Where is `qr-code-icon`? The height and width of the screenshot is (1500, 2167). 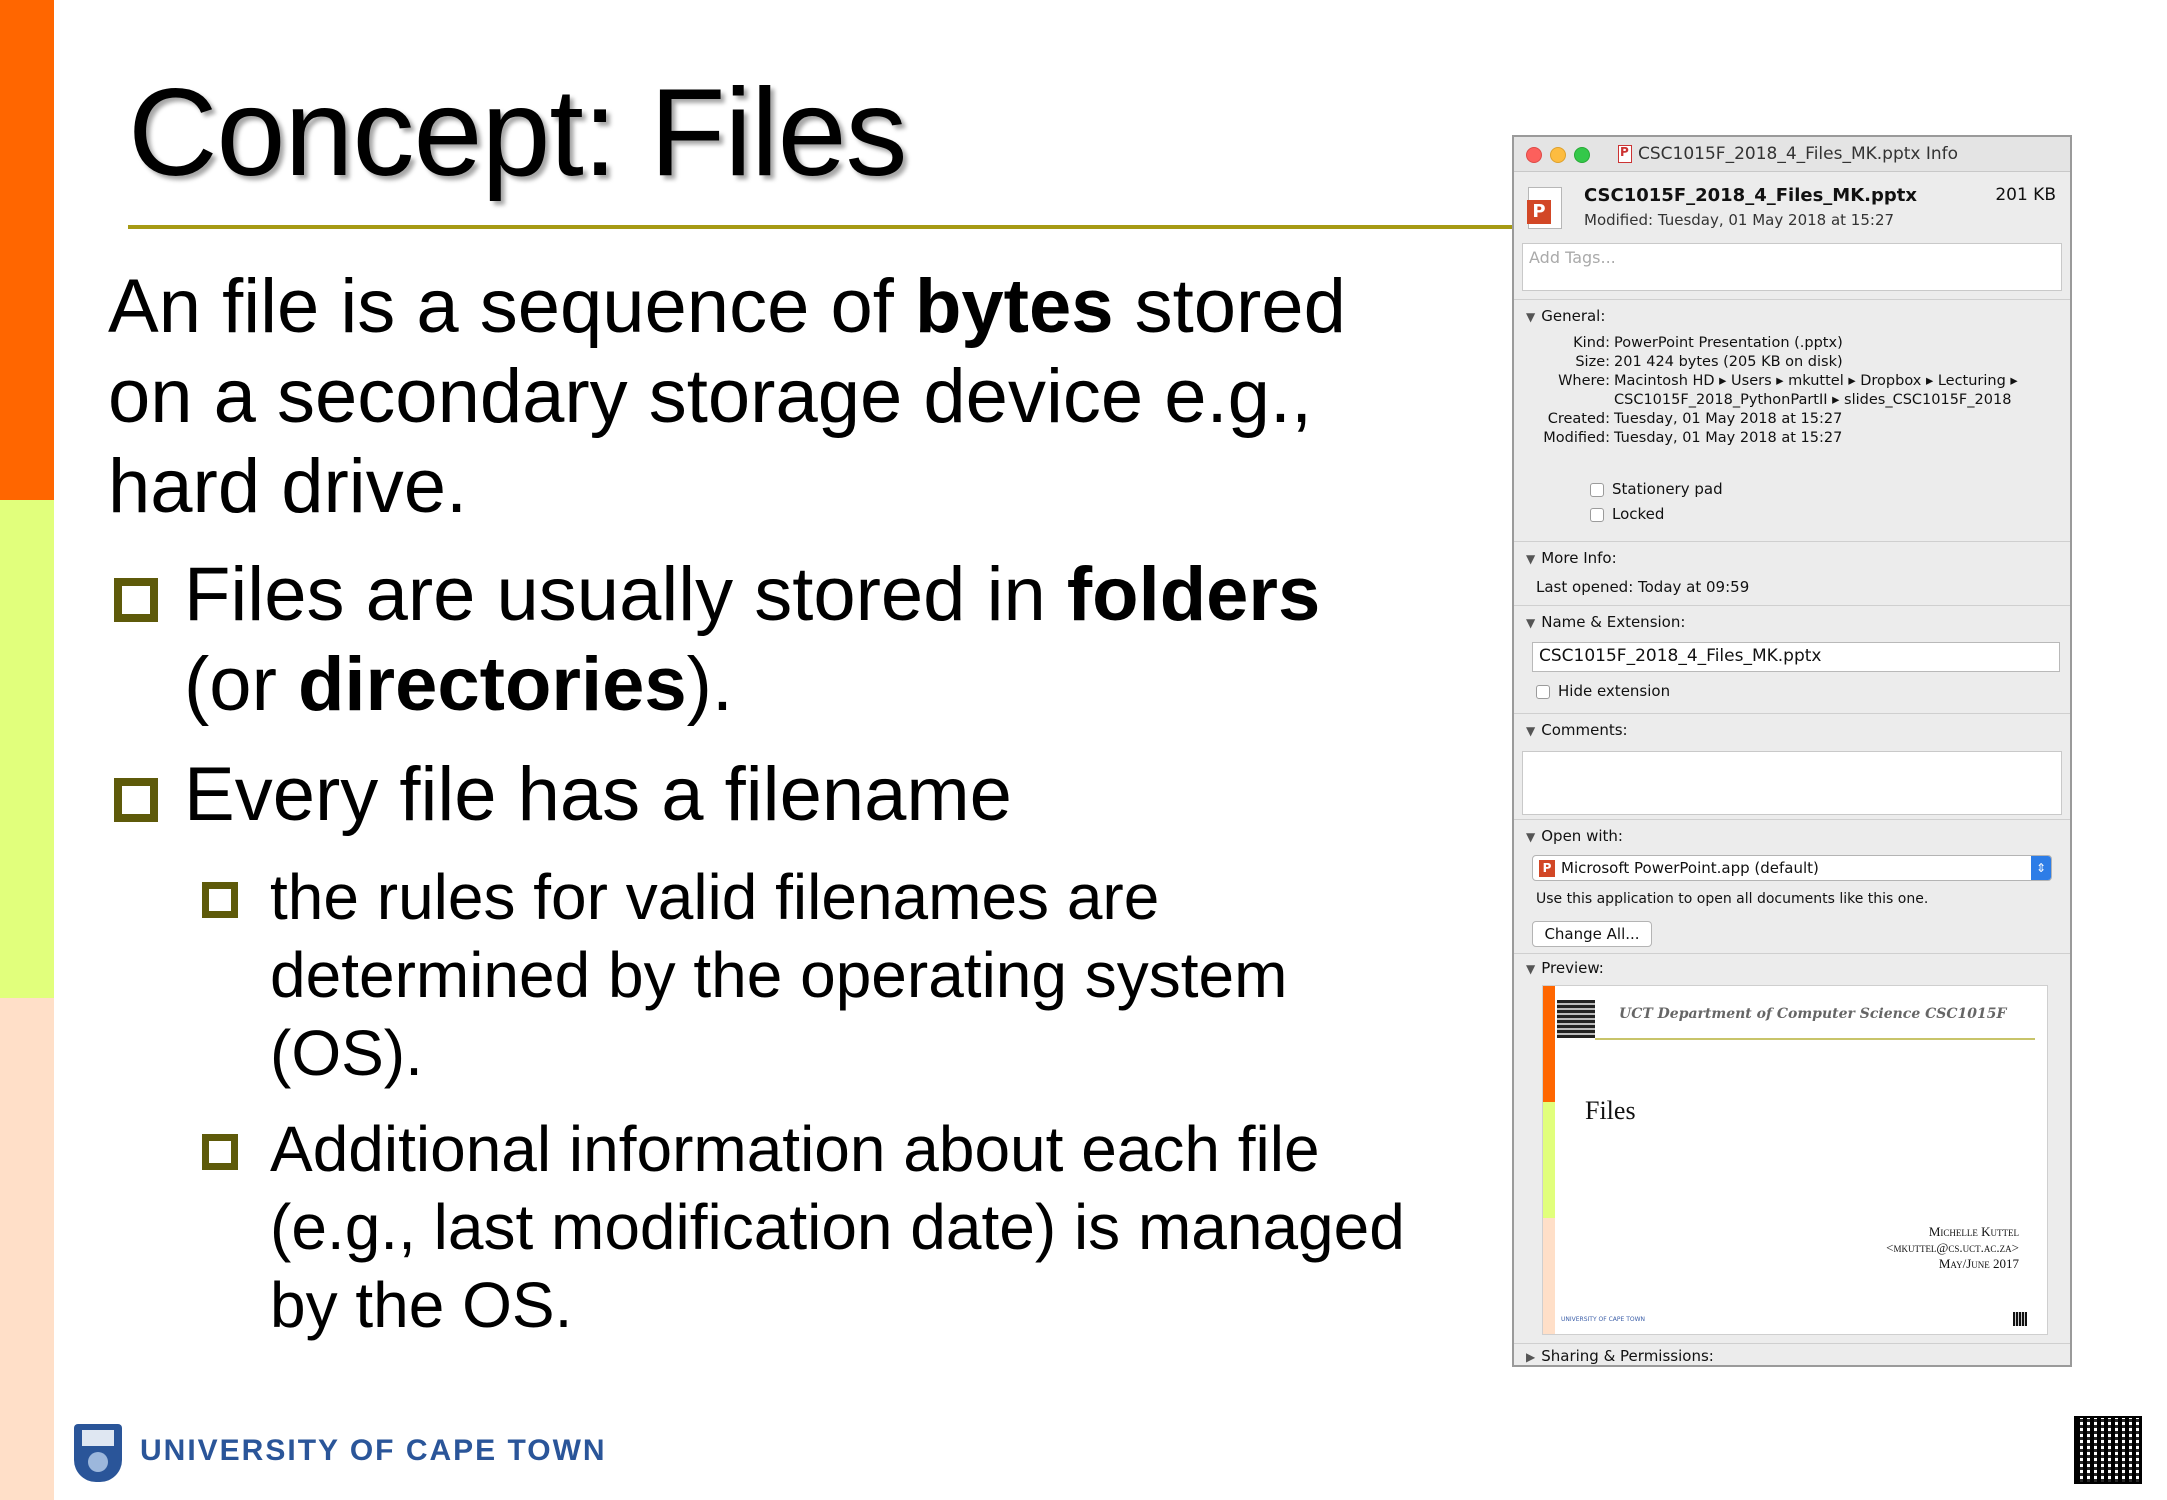 qr-code-icon is located at coordinates (2108, 1450).